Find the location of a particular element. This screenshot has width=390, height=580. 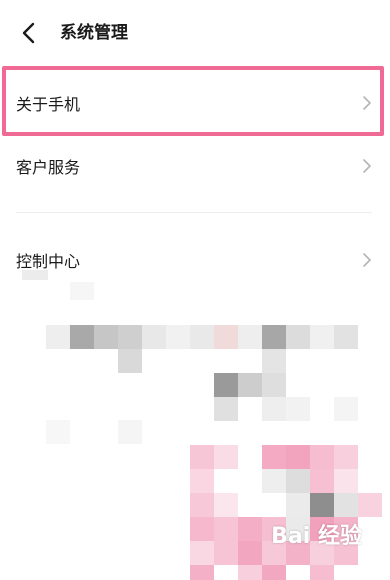

menu-item-label: 客户服务 is located at coordinates (48, 167).